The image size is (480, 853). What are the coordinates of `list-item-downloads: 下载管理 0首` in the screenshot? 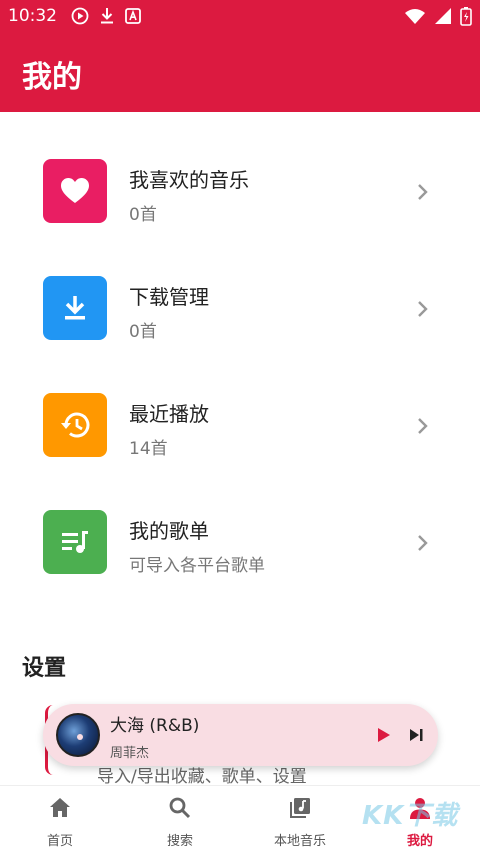 It's located at (240, 285).